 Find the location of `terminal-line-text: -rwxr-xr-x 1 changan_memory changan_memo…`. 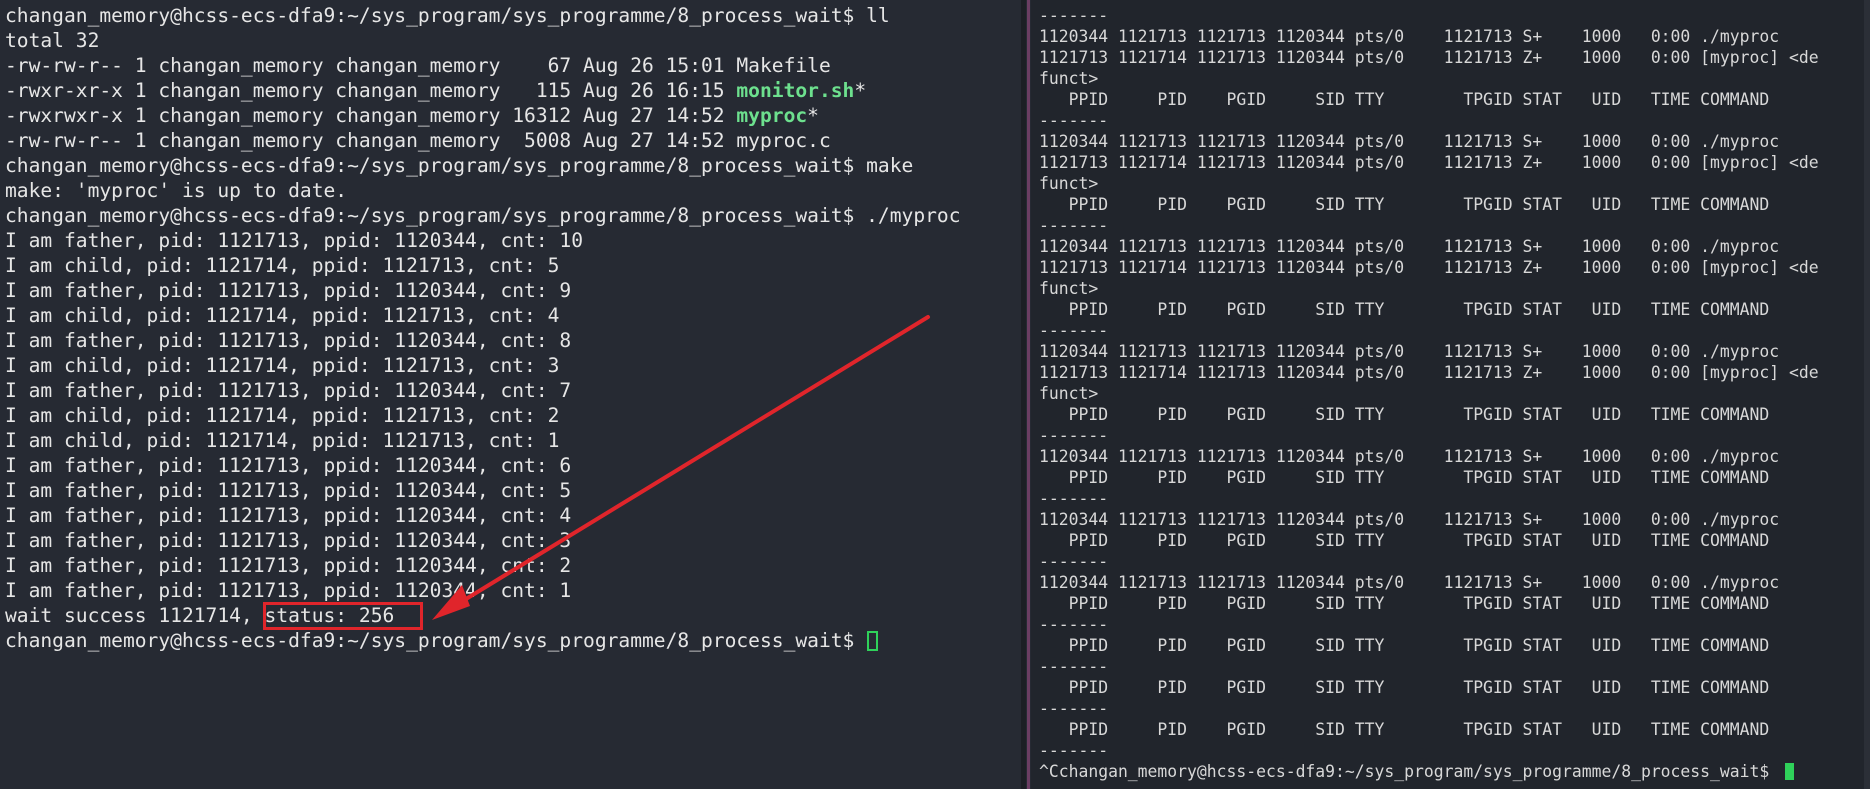

terminal-line-text: -rwxr-xr-x 1 changan_memory changan_memo… is located at coordinates (371, 90).